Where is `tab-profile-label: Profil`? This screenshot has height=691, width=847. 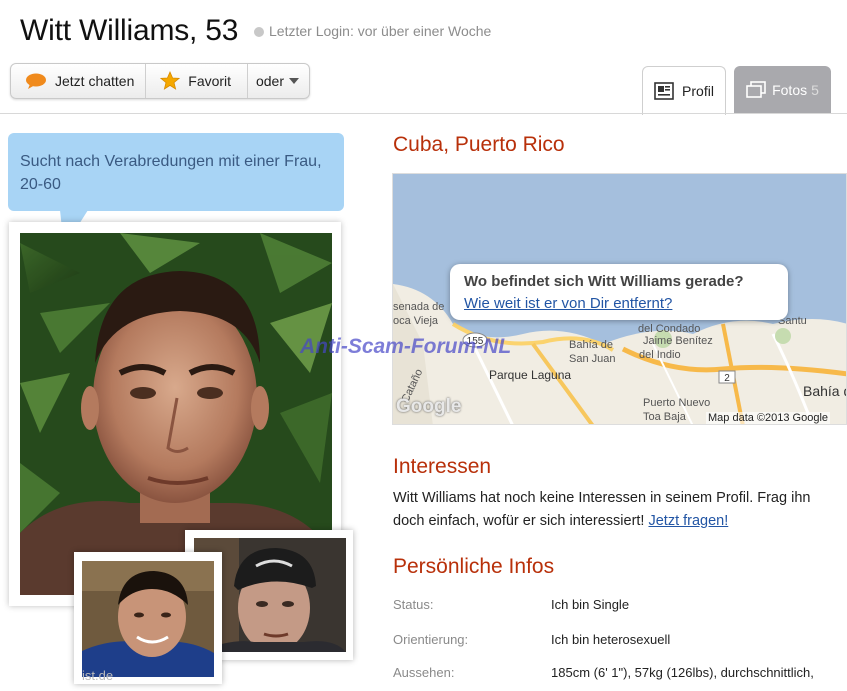
tab-profile-label: Profil is located at coordinates (698, 91).